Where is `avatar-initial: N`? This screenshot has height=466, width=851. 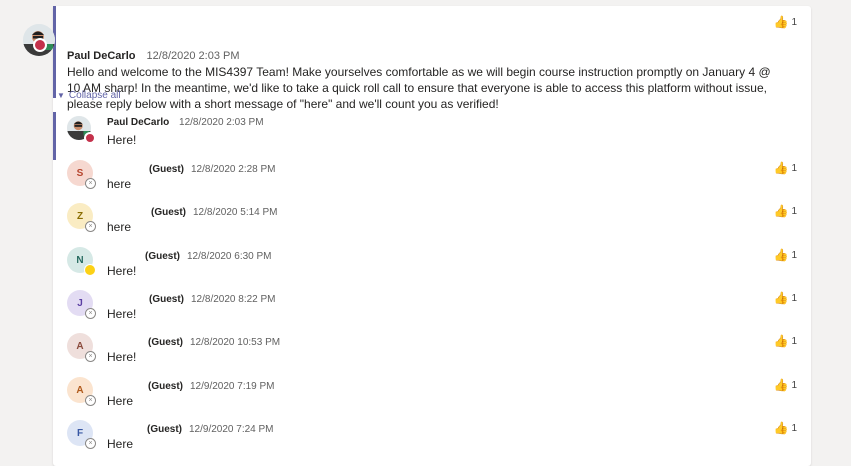 avatar-initial: N is located at coordinates (80, 260).